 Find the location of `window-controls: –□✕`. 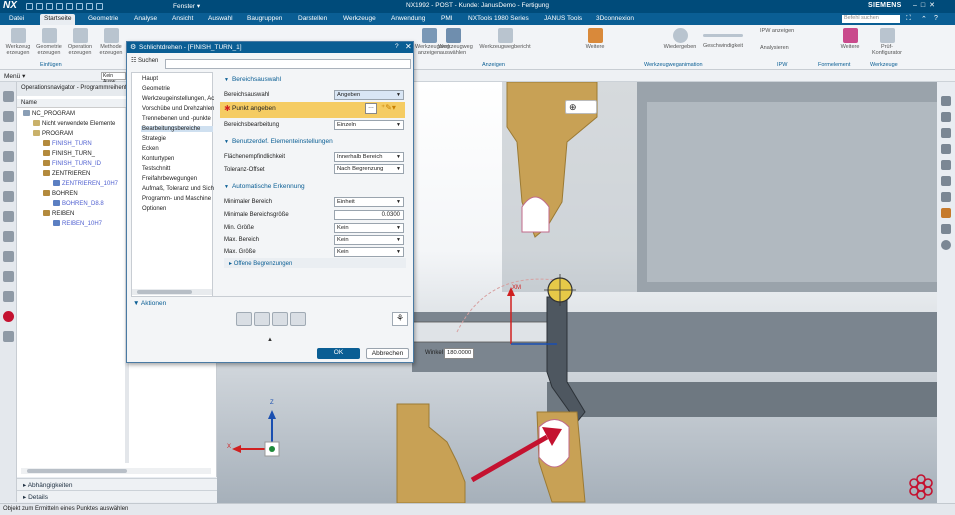

window-controls: –□✕ is located at coordinates (926, 5).